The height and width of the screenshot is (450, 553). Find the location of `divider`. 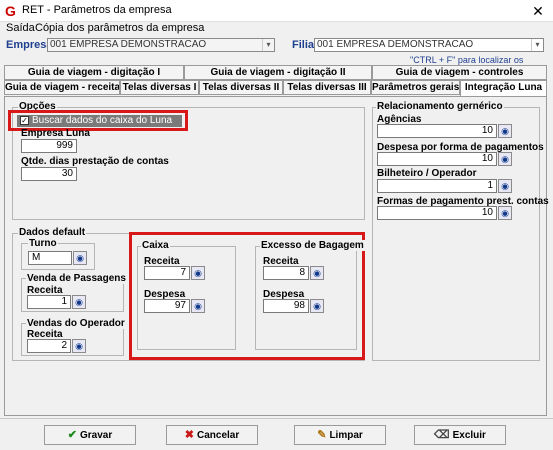

divider is located at coordinates (276, 418).